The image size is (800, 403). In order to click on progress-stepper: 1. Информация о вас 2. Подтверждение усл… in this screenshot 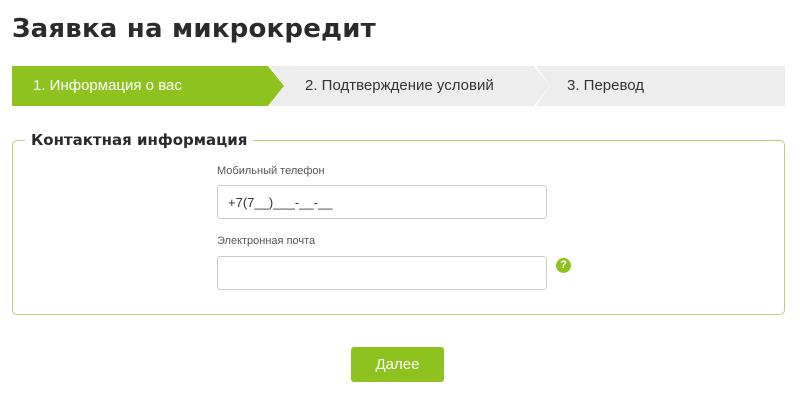, I will do `click(398, 86)`.